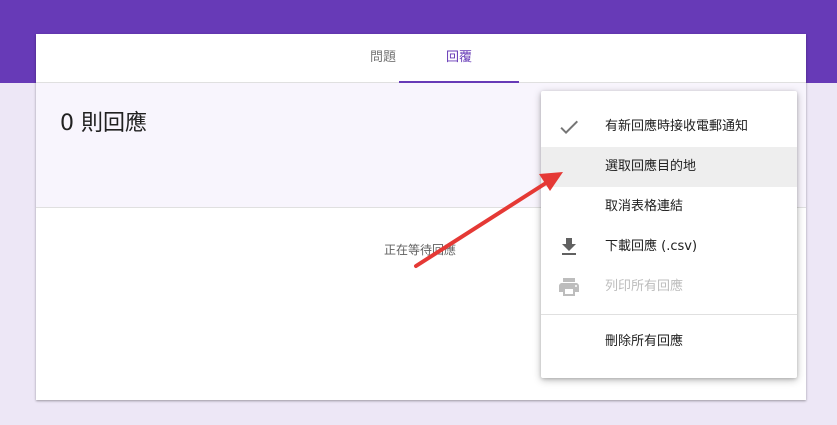 The width and height of the screenshot is (837, 425). I want to click on menu-item-print-all: 列印所有回應, so click(669, 287).